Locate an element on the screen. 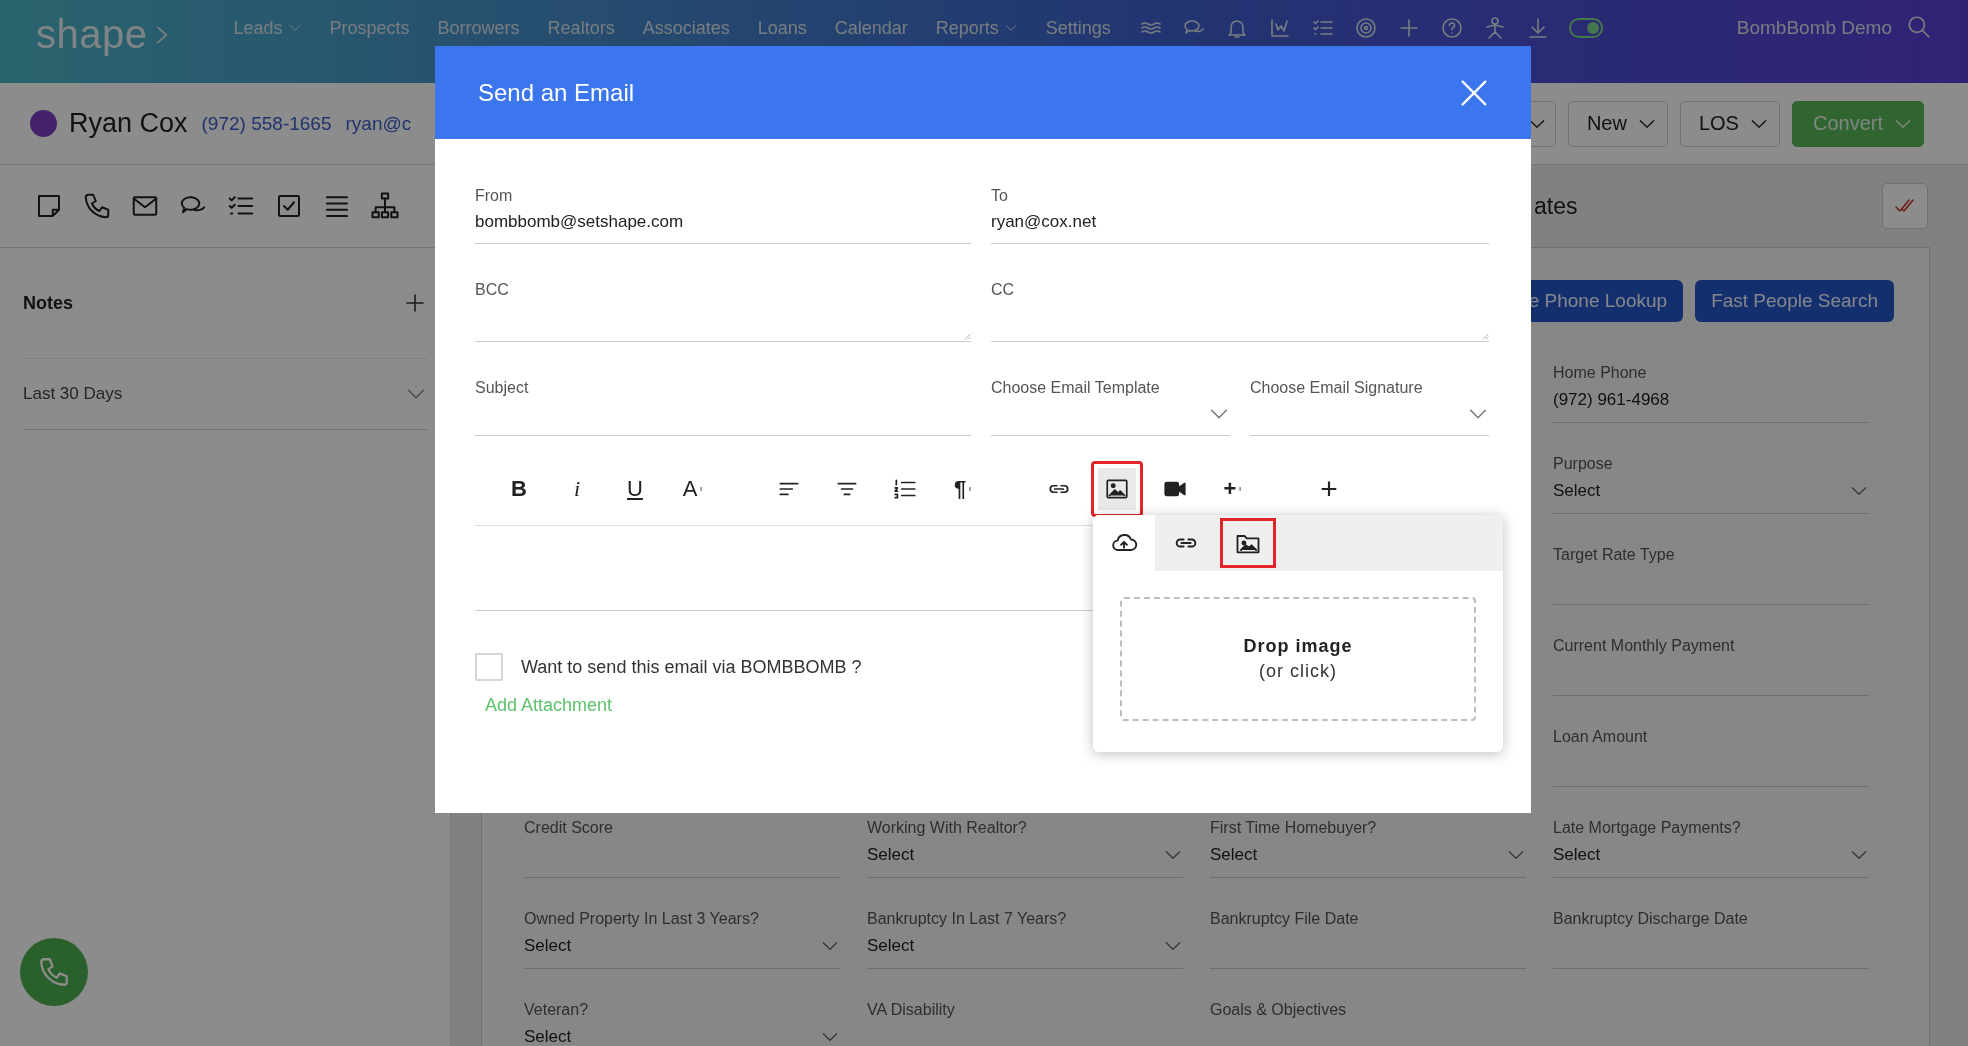  cc-field: CC is located at coordinates (1240, 310).